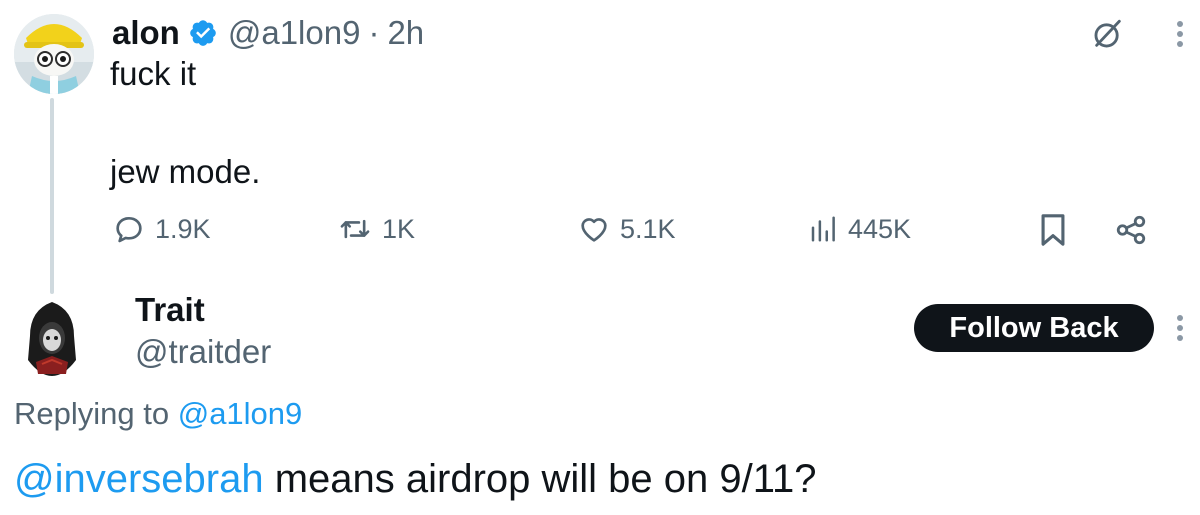  I want to click on author-name: alon, so click(146, 33).